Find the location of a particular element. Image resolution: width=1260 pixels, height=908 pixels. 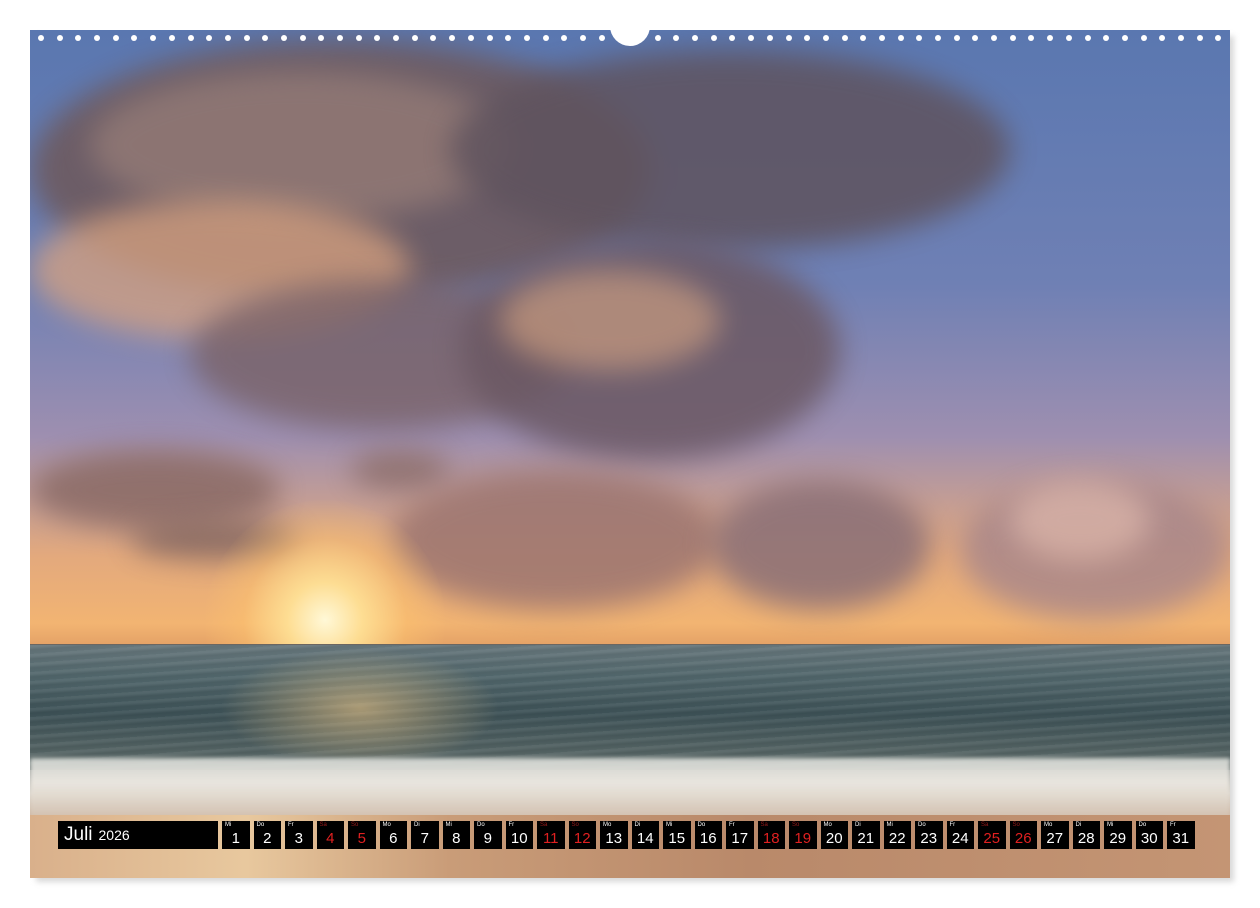

calendar-day: Di 28 is located at coordinates (1086, 835).